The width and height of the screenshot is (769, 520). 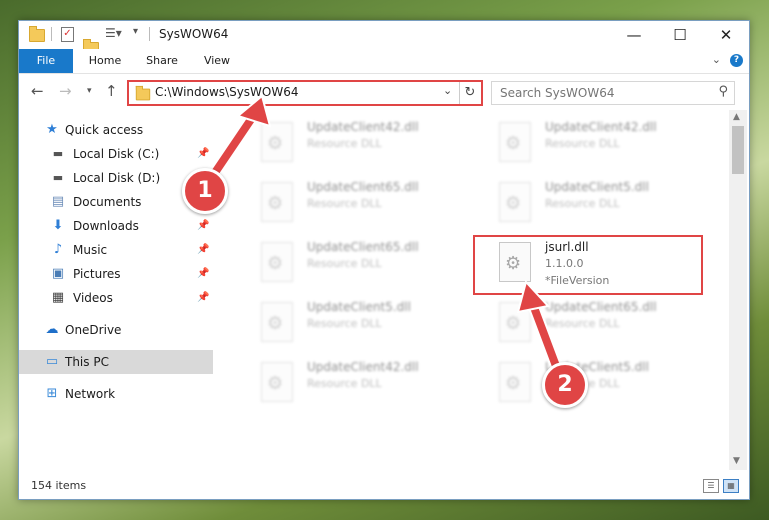 I want to click on step-1-badge: 1, so click(x=205, y=191).